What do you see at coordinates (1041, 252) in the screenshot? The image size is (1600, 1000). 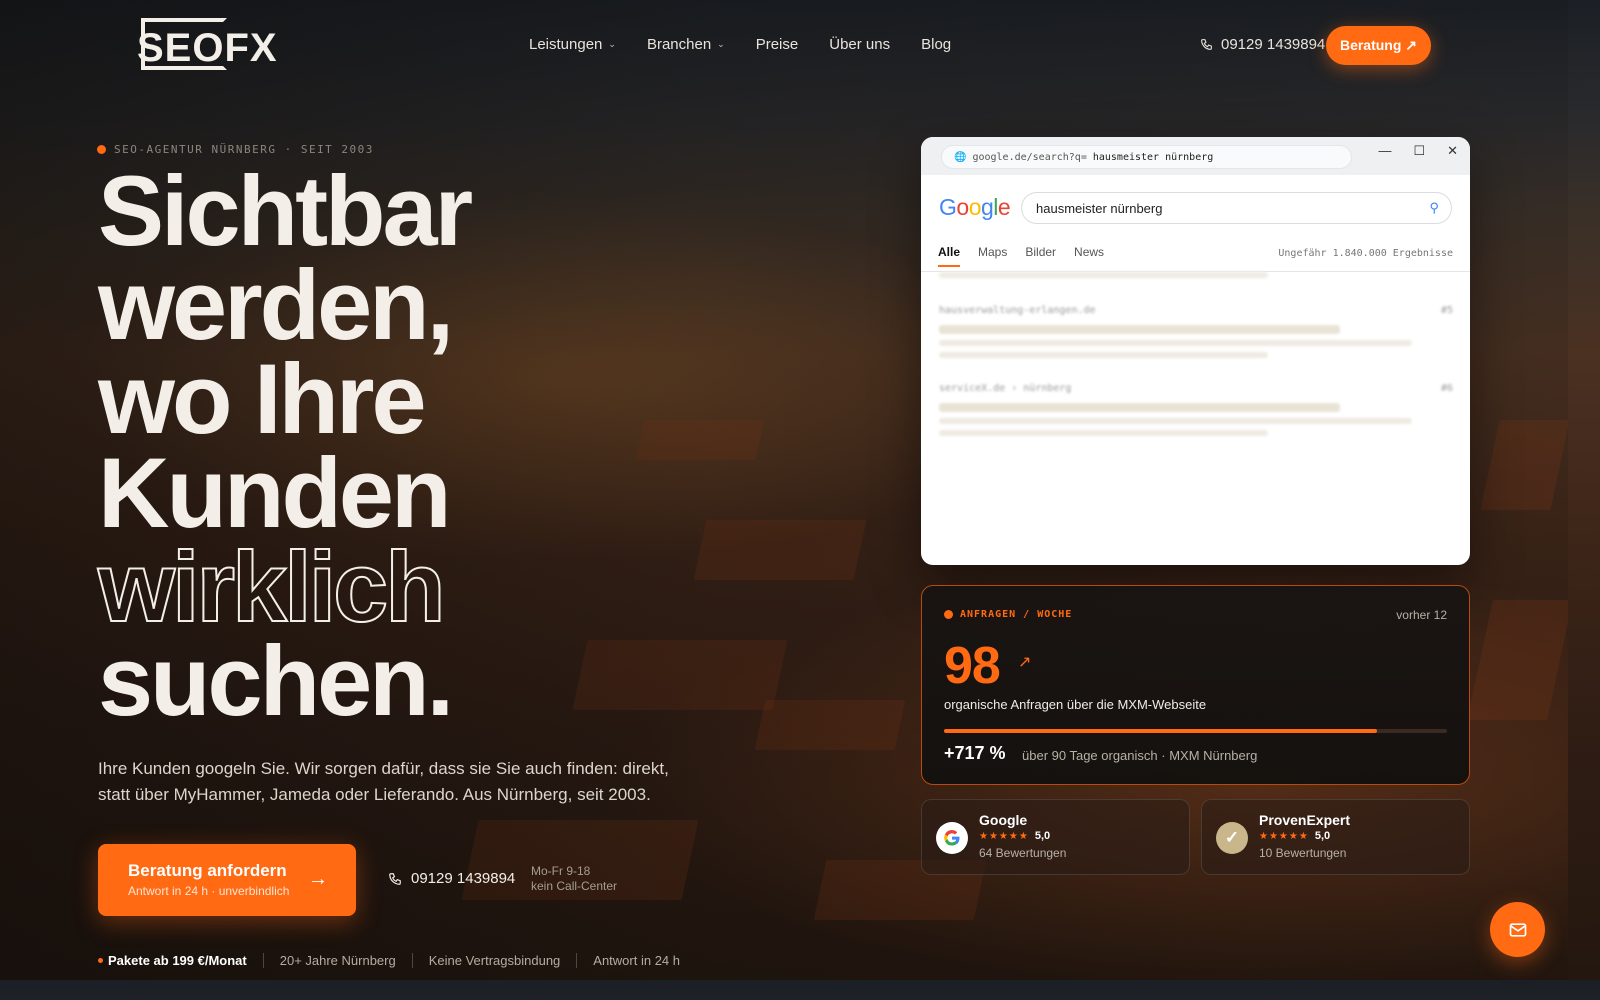 I see `tab-bilder: Bilder` at bounding box center [1041, 252].